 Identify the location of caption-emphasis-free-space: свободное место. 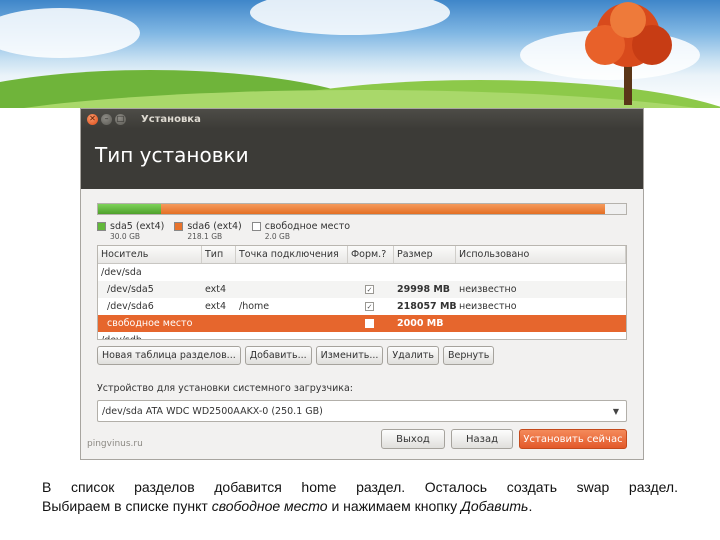
(269, 506).